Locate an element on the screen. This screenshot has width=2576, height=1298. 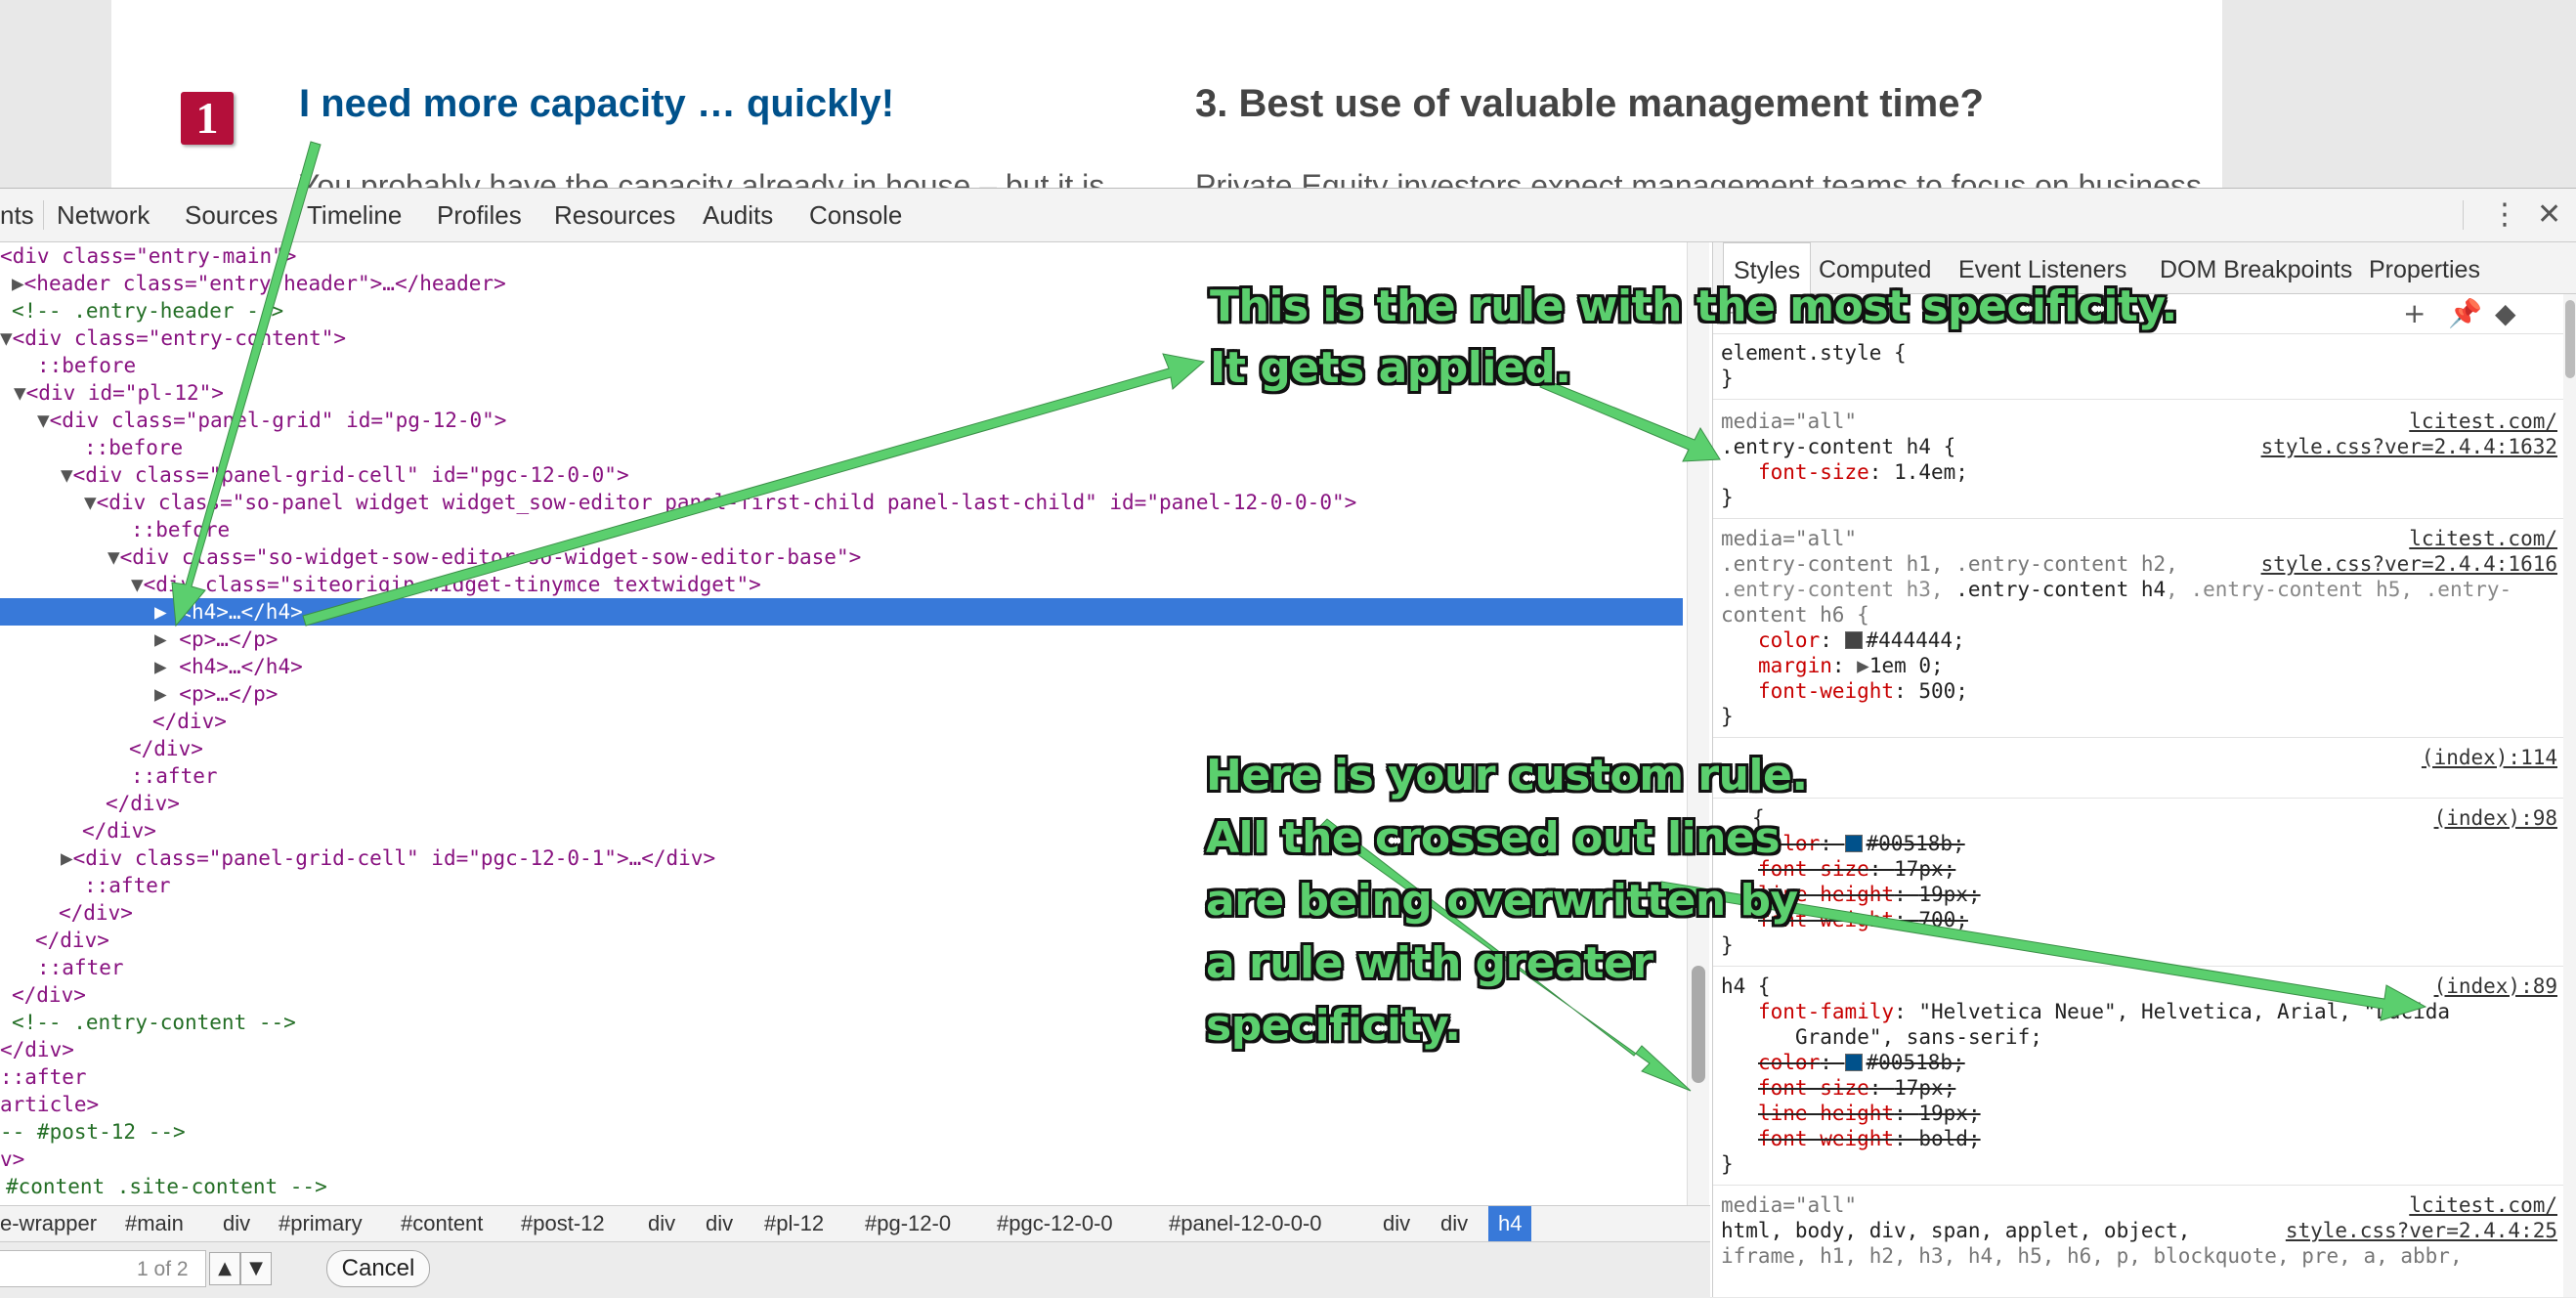
pin-icon: 📌 is located at coordinates (2465, 313).